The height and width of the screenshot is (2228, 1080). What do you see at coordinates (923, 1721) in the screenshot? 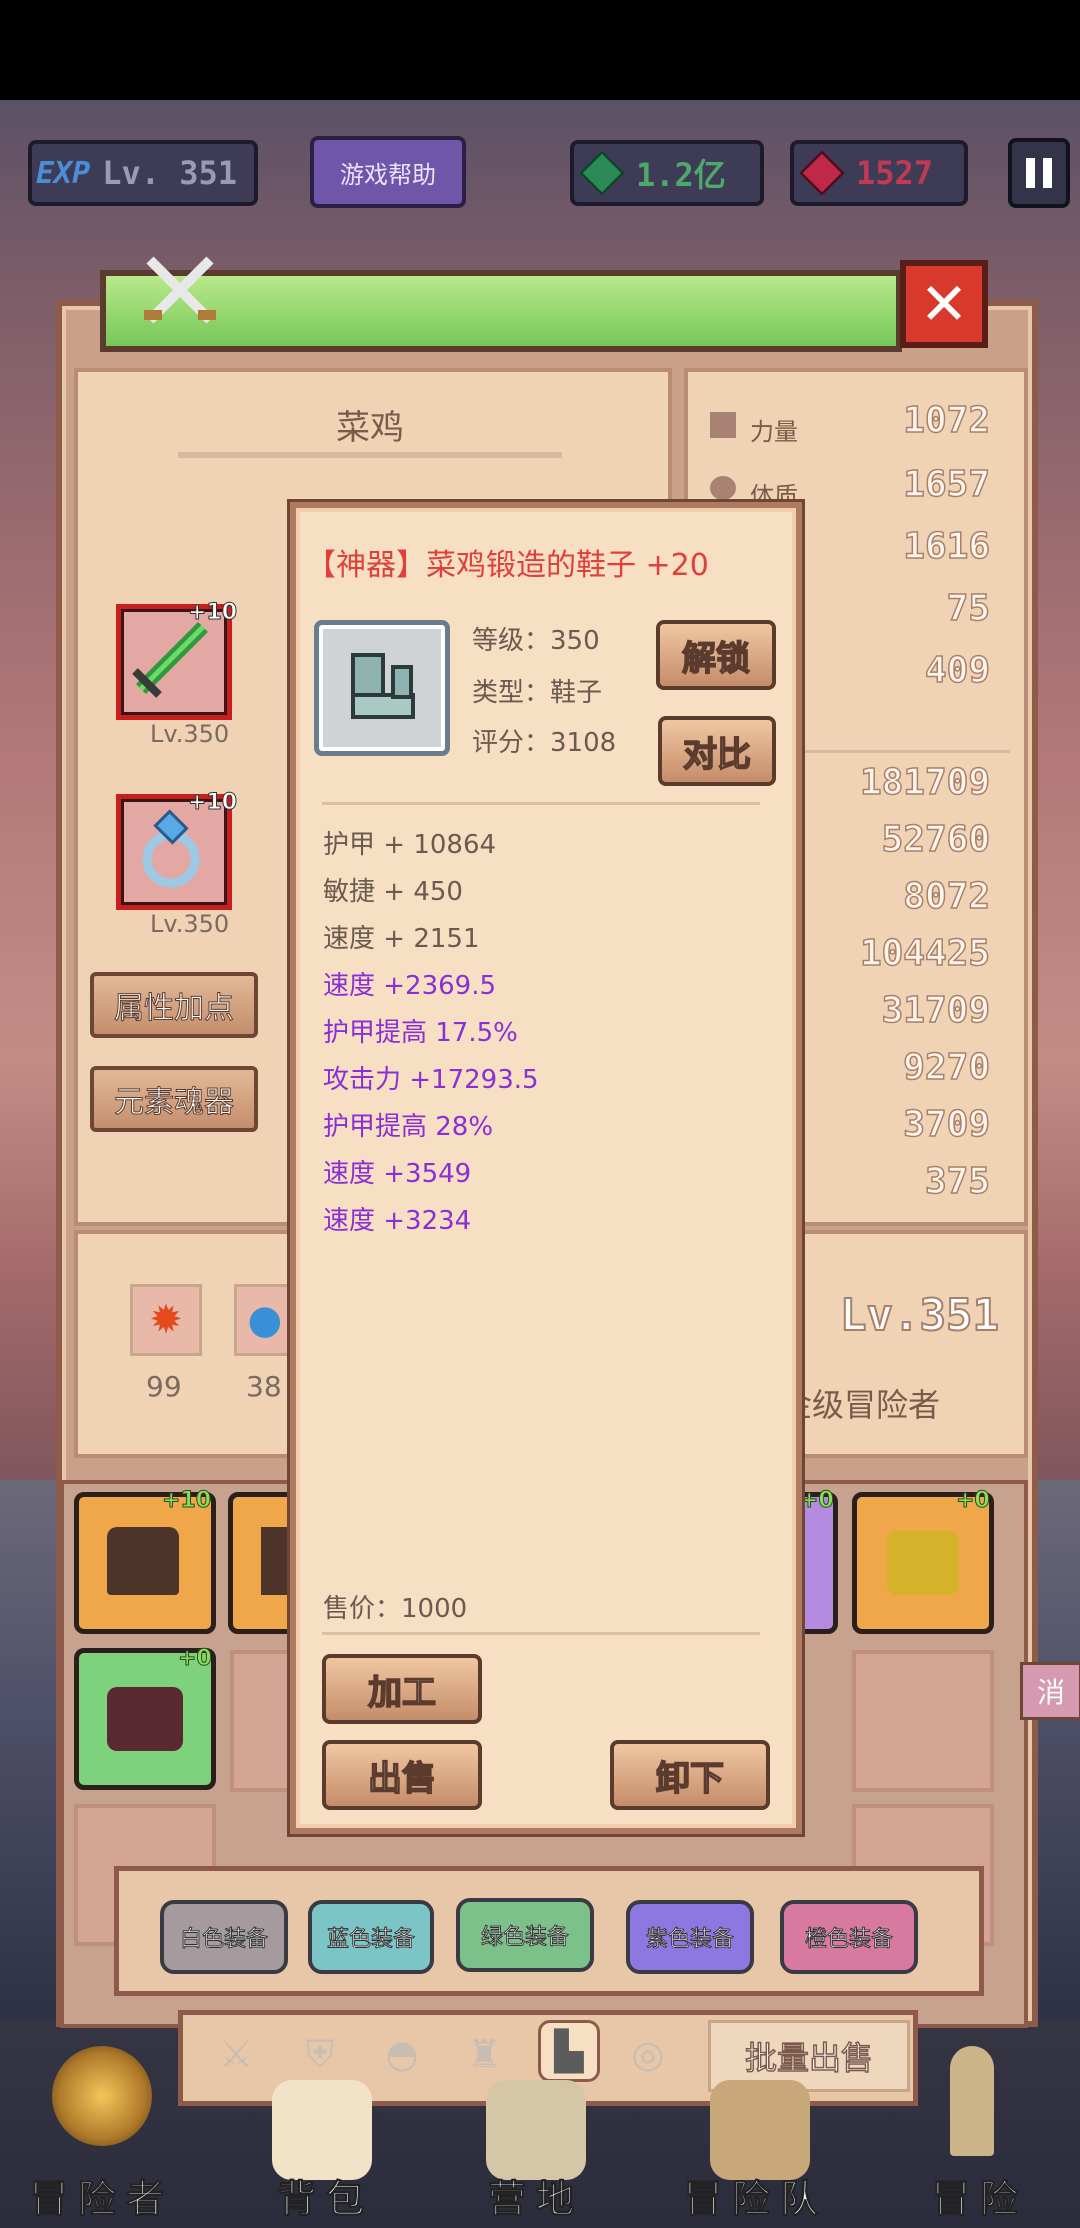
I see `inventory-empty-slot` at bounding box center [923, 1721].